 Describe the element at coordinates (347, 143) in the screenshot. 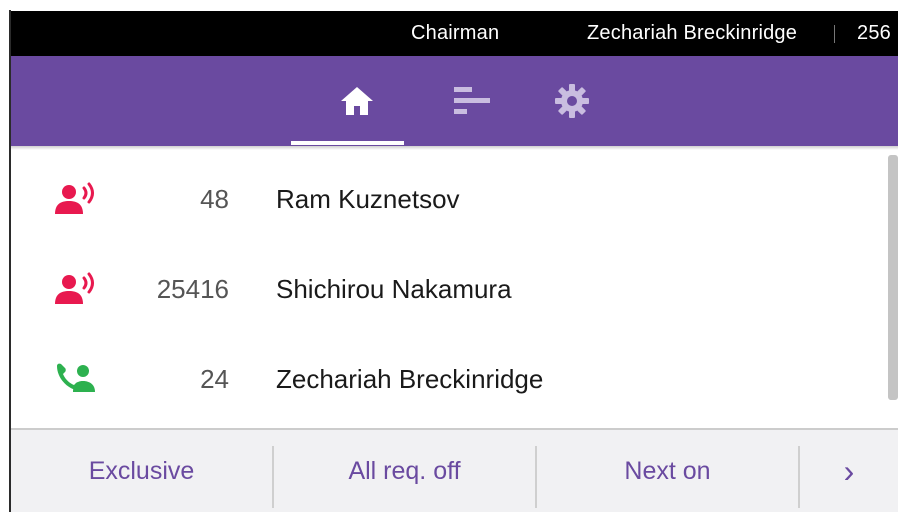

I see `active-tab-indicator` at that location.